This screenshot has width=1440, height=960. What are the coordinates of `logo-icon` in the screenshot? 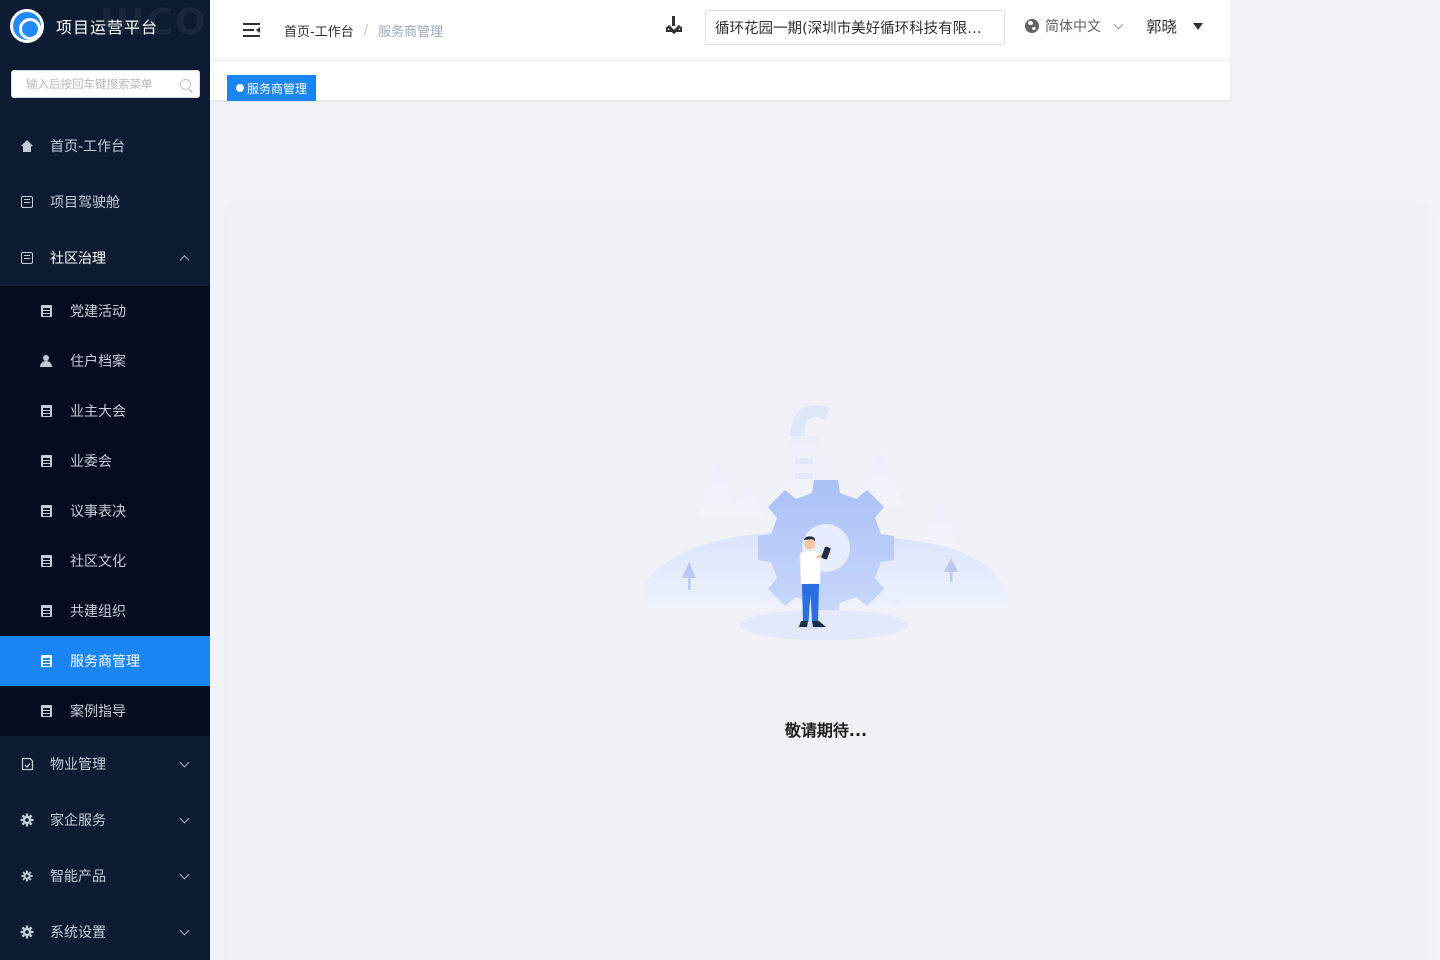 It's located at (27, 26).